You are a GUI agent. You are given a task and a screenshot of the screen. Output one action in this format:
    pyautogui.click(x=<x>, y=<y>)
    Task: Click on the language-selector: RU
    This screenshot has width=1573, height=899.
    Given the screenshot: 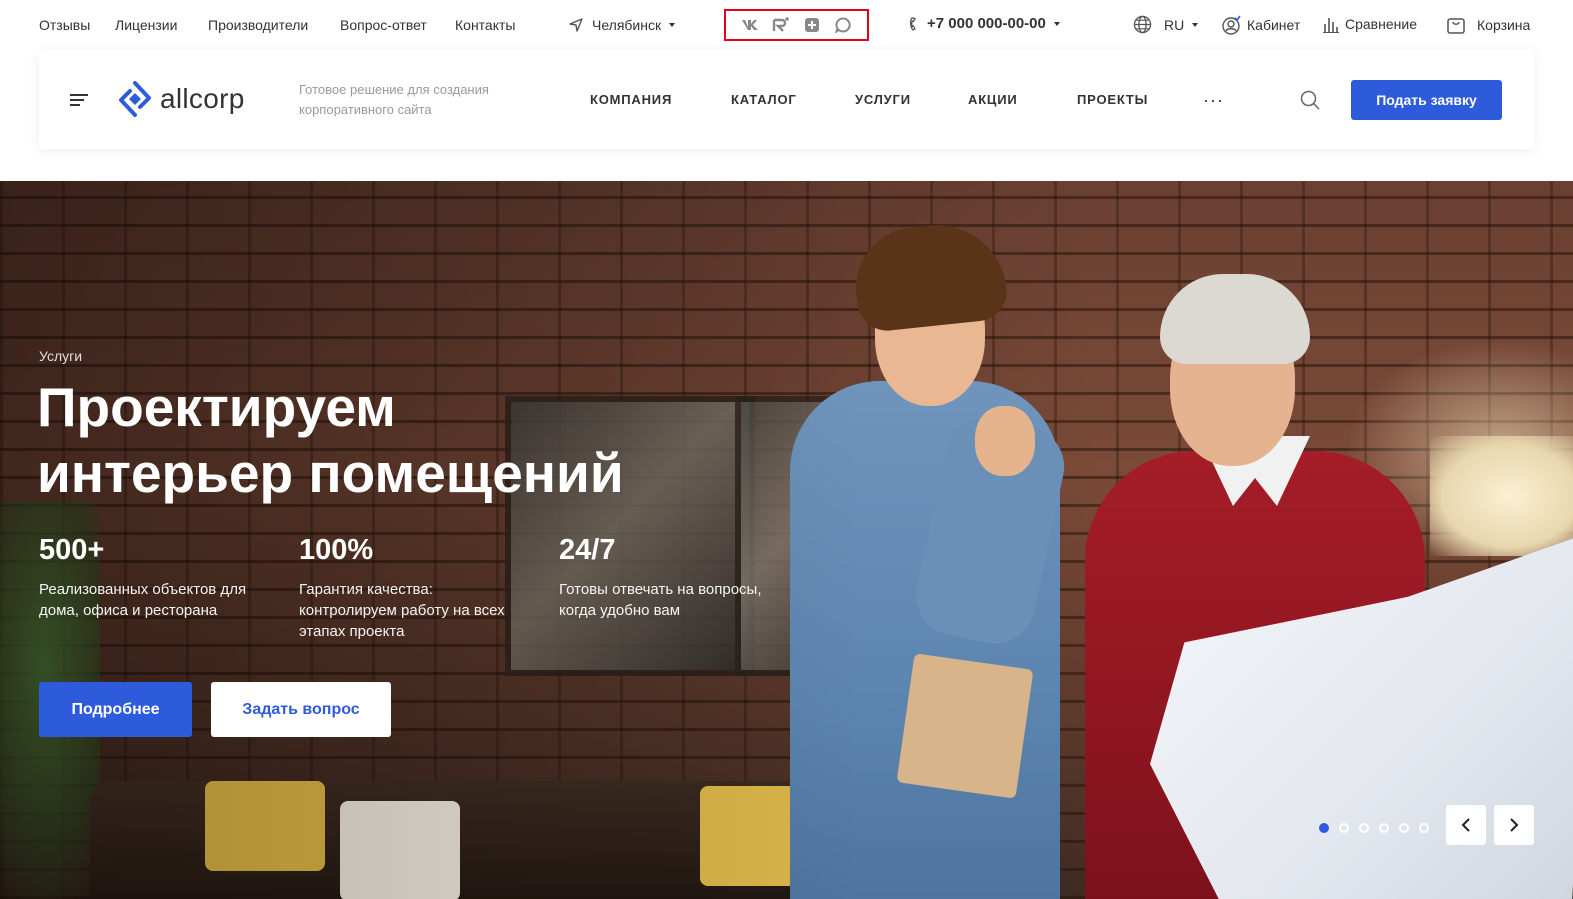 What is the action you would take?
    pyautogui.click(x=1166, y=24)
    